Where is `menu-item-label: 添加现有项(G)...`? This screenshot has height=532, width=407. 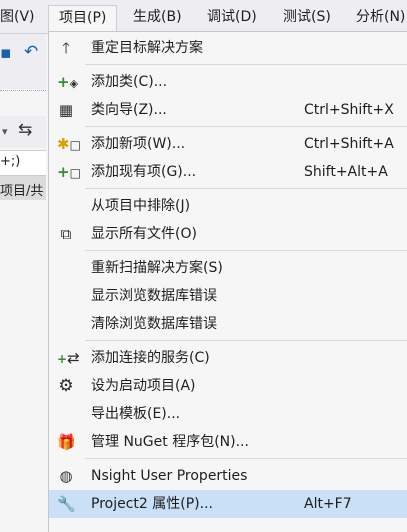 menu-item-label: 添加现有项(G)... is located at coordinates (144, 172).